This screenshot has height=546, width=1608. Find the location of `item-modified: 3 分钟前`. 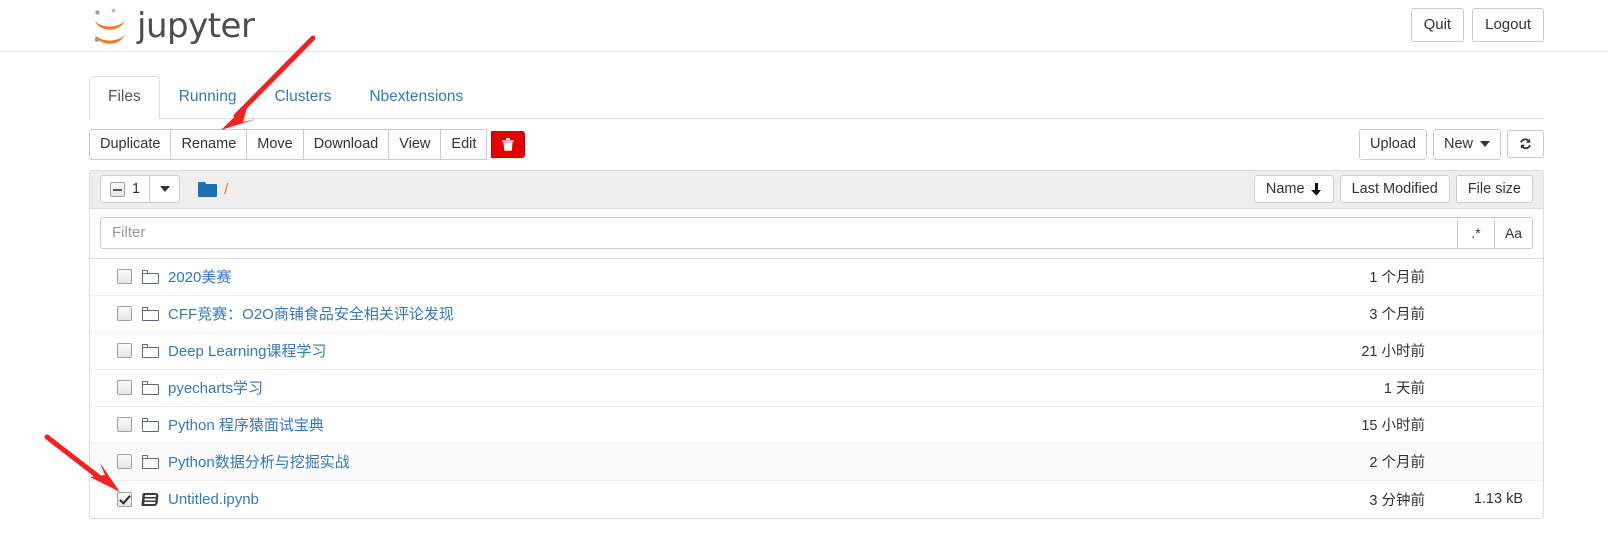

item-modified: 3 分钟前 is located at coordinates (1397, 500).